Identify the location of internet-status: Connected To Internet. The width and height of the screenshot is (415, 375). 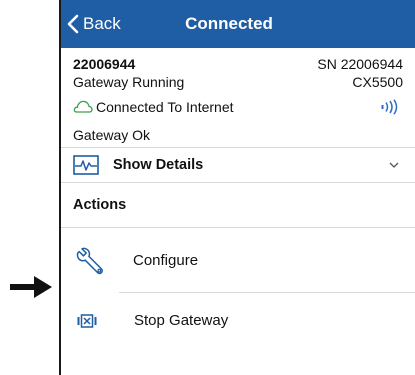
(153, 107).